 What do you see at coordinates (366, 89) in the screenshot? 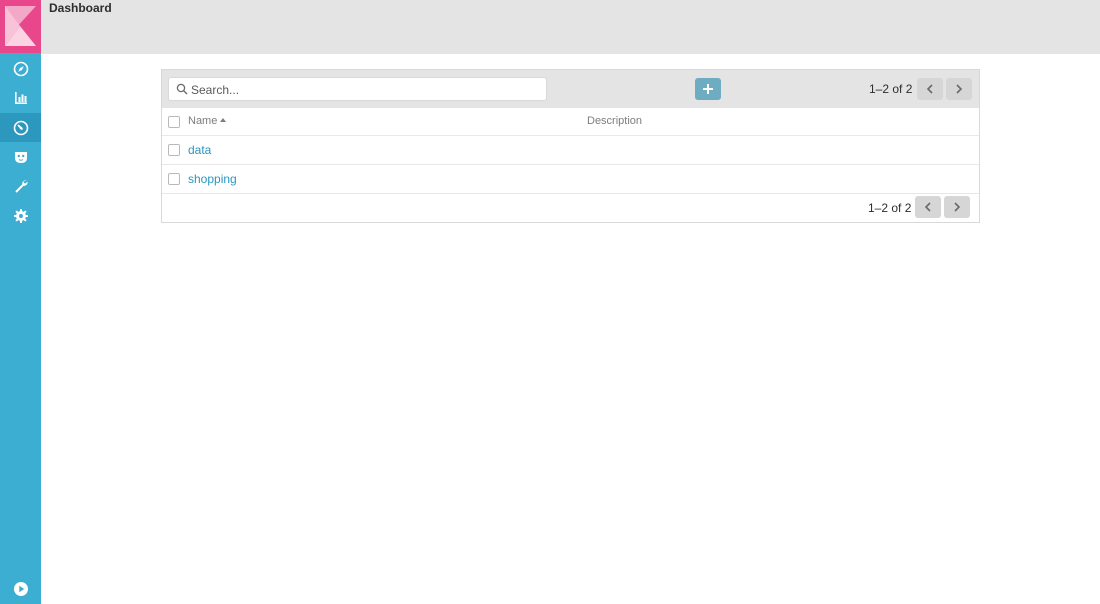
I see `search-input` at bounding box center [366, 89].